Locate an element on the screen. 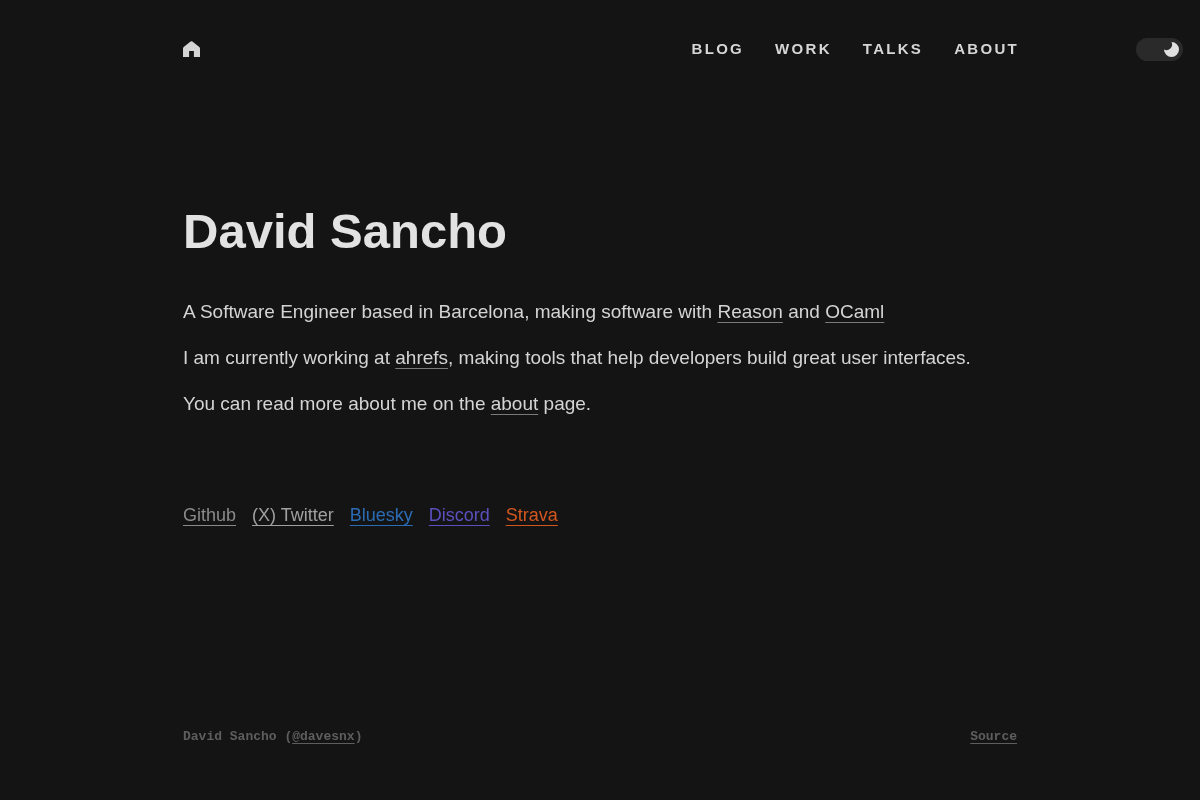 This screenshot has width=1200, height=800. theme-toggle is located at coordinates (1159, 49).